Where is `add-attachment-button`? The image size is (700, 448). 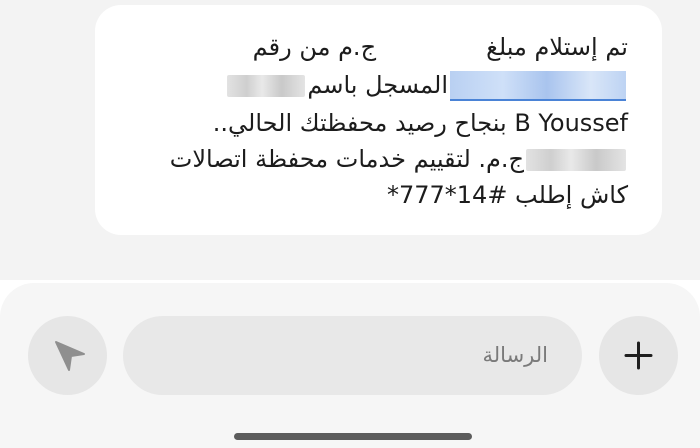 add-attachment-button is located at coordinates (638, 355).